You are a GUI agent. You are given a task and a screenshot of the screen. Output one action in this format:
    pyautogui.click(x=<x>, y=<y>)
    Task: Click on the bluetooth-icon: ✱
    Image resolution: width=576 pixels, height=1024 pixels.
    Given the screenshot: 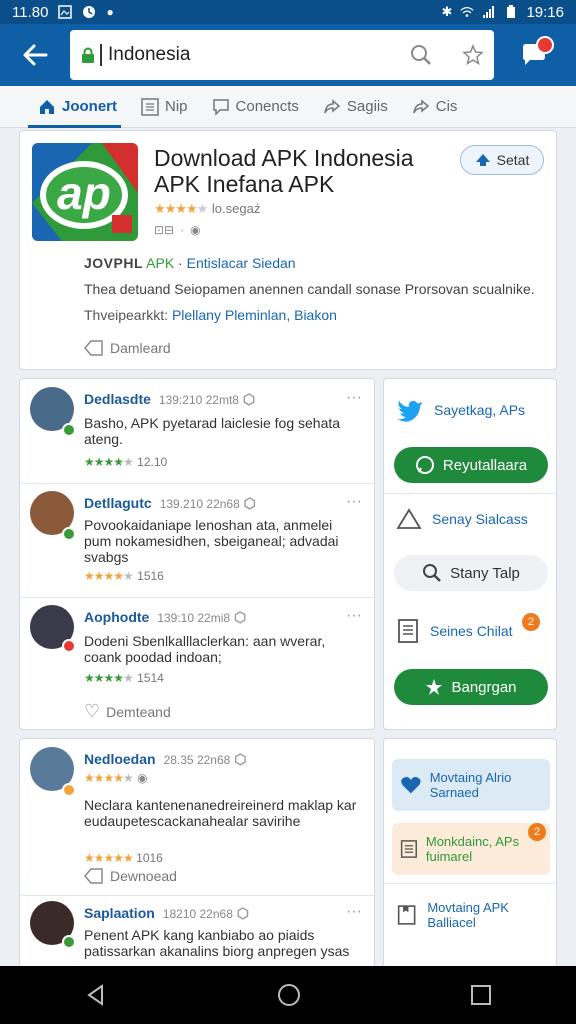 What is the action you would take?
    pyautogui.click(x=447, y=11)
    